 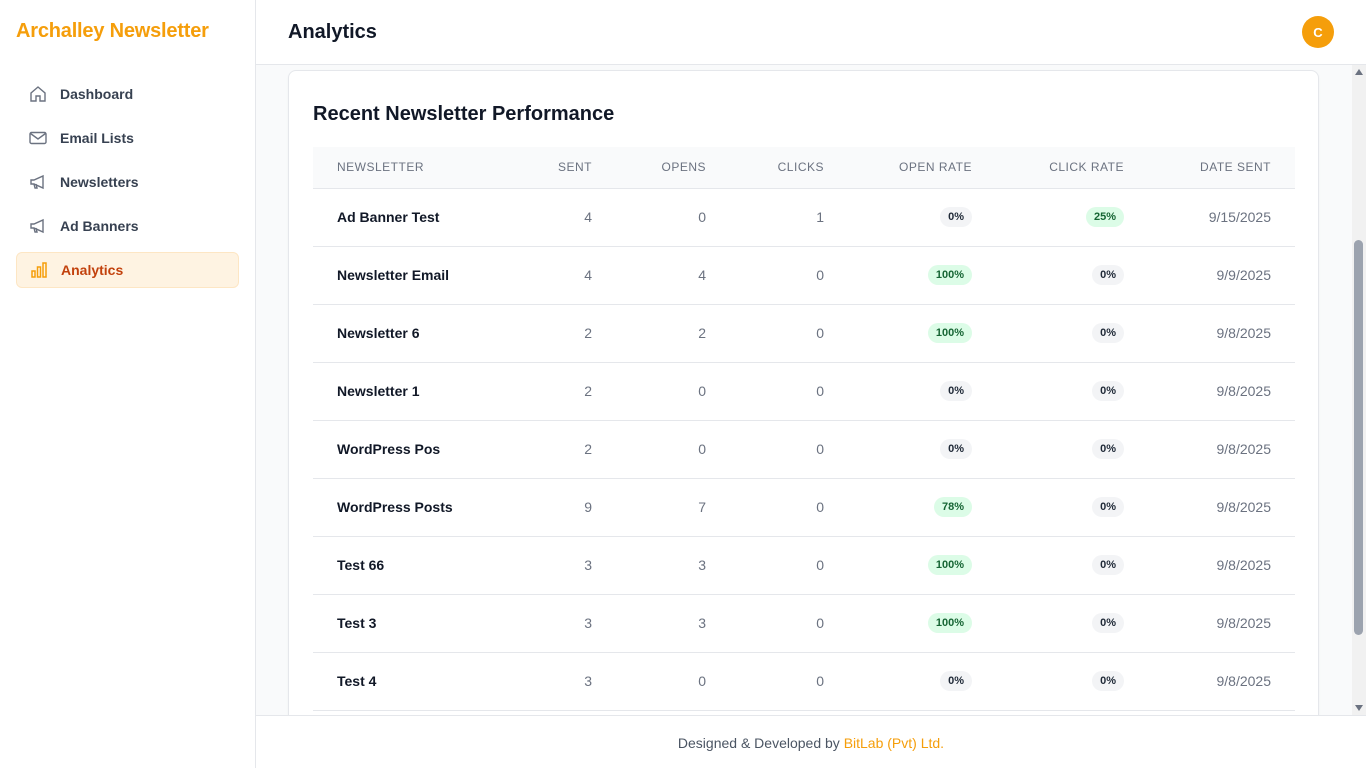 I want to click on sidebar-item-label: Analytics, so click(x=92, y=270).